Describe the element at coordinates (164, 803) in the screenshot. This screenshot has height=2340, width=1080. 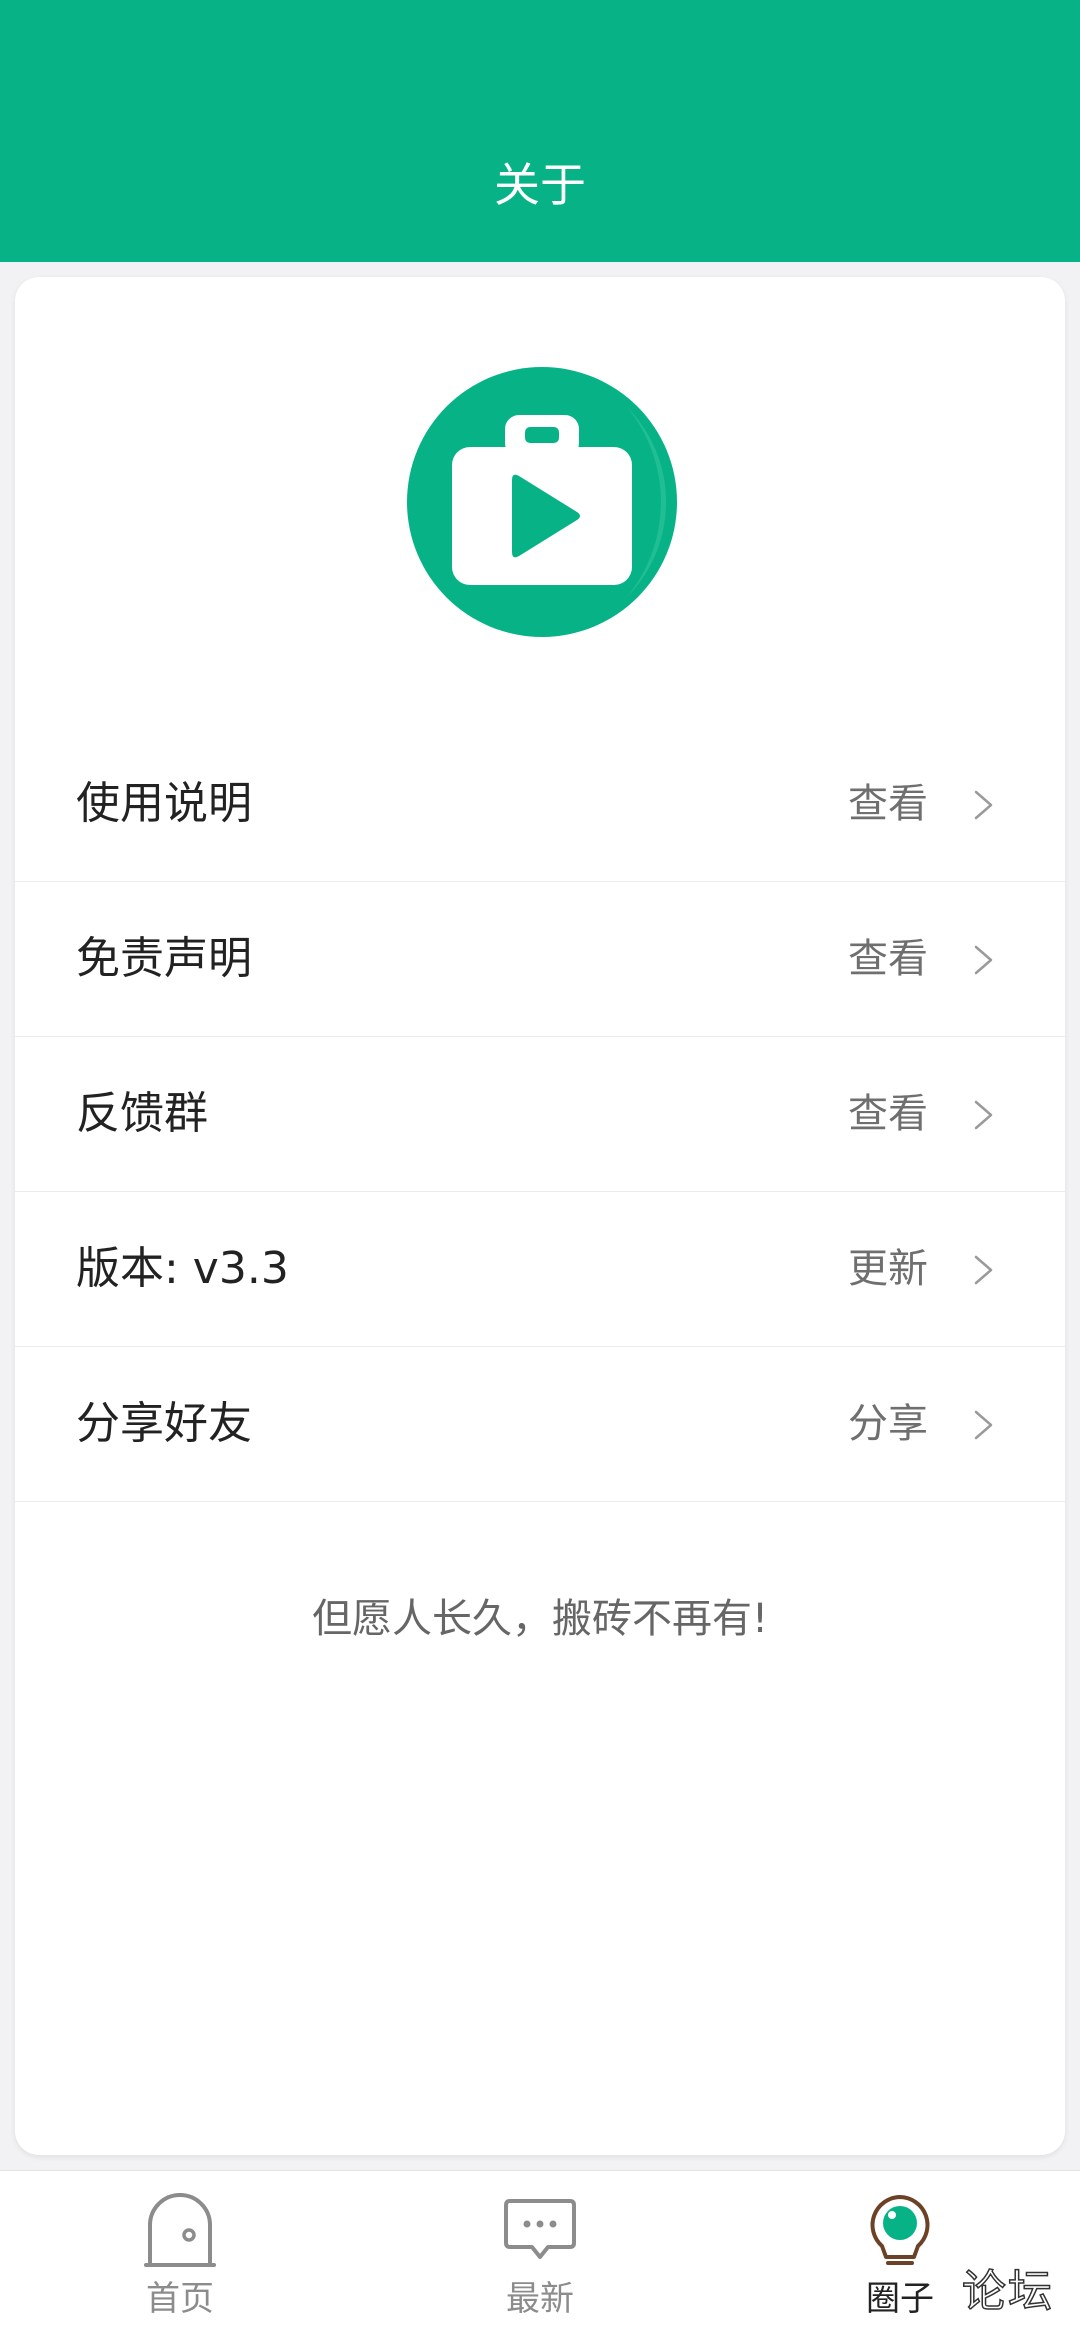
I see `menu-row-label: 使用说明` at that location.